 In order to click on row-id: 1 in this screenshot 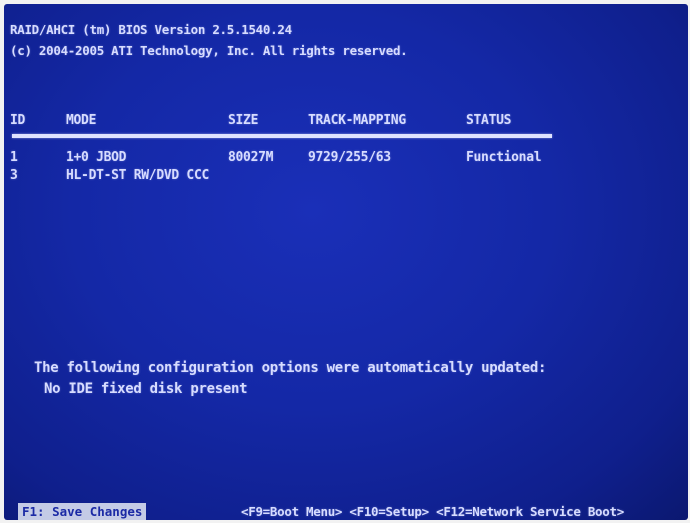, I will do `click(14, 157)`.